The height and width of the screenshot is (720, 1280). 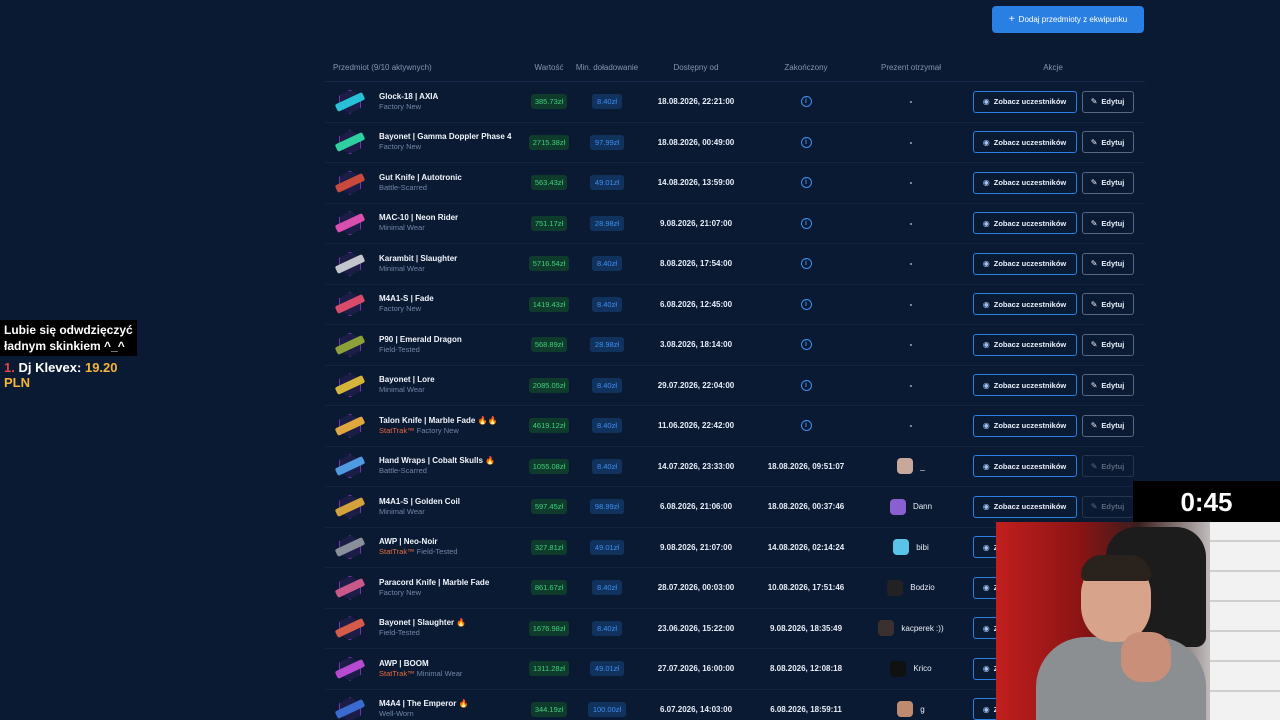 What do you see at coordinates (425, 669) in the screenshot?
I see `item-cell: AWP | BOOM StatTrak™ Minimal Wear` at bounding box center [425, 669].